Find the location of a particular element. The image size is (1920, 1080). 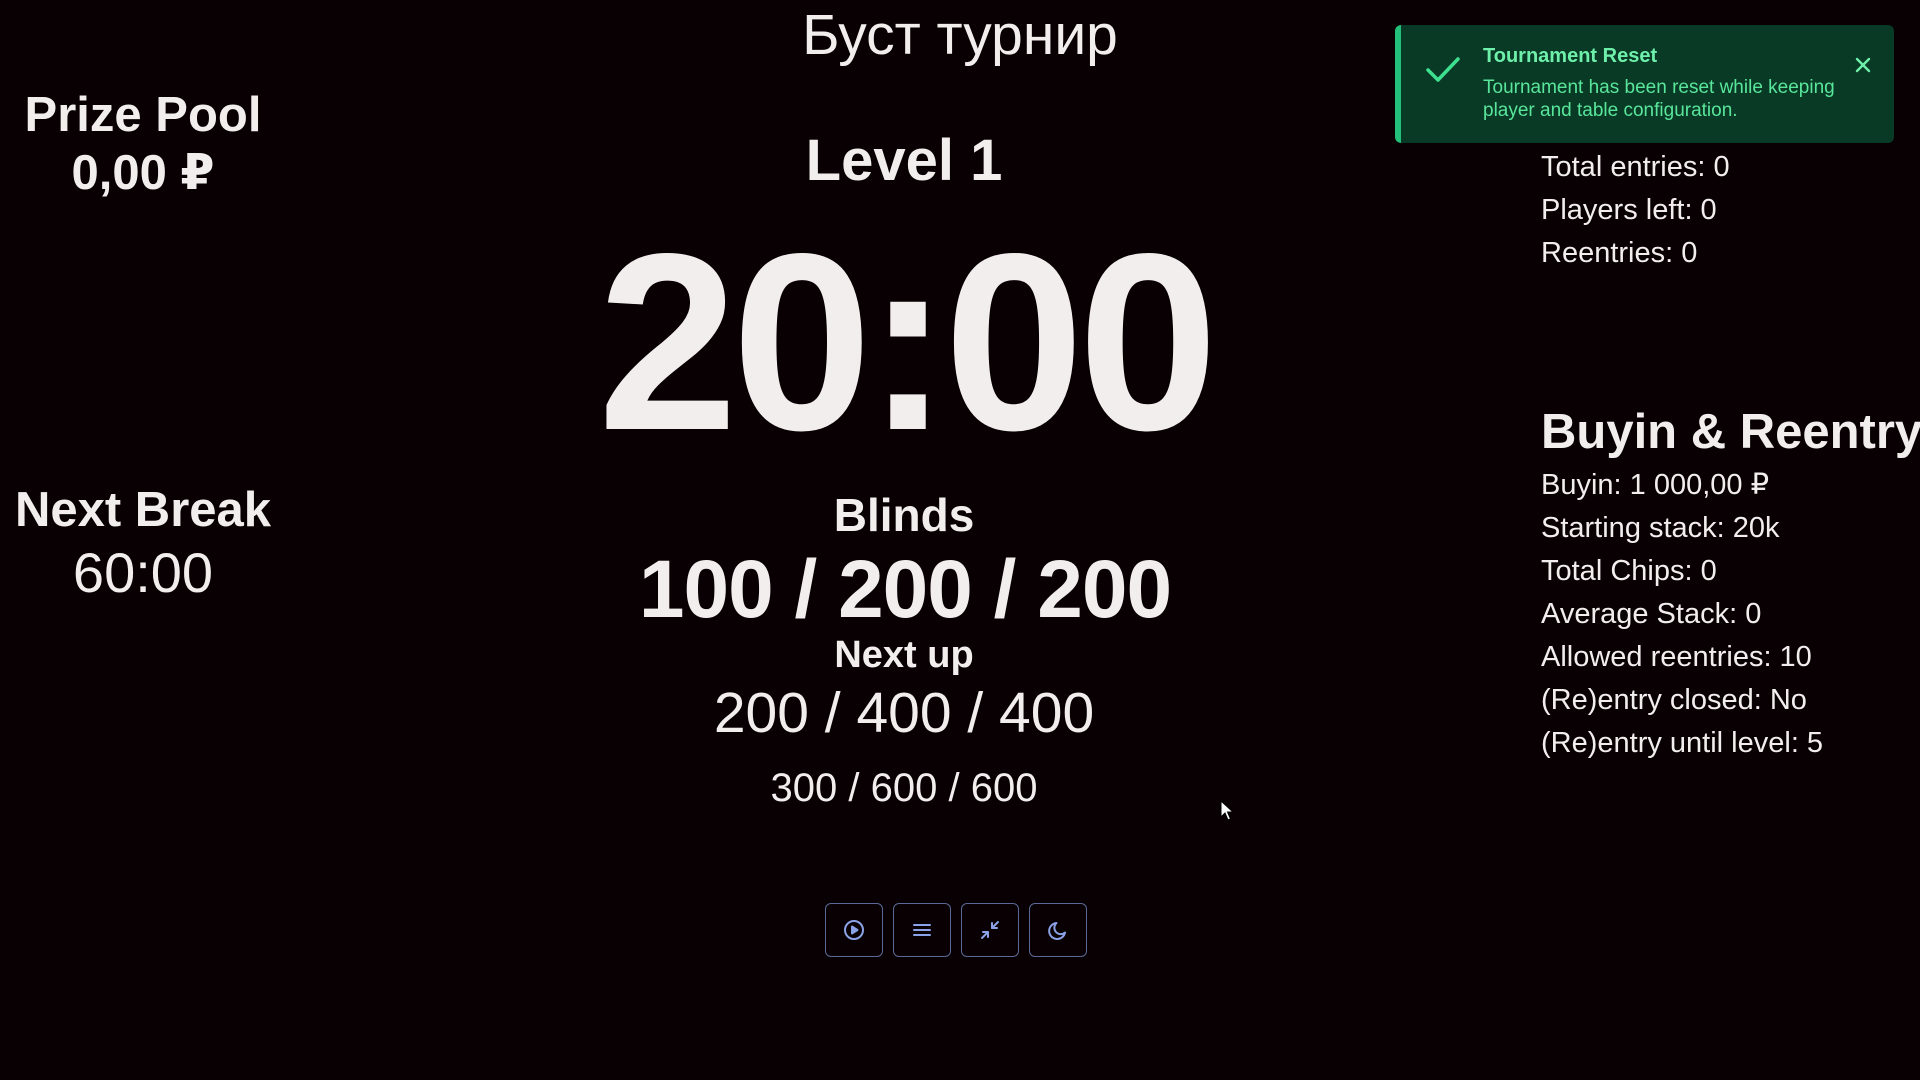

buyin-title: Buyin & Reentry is located at coordinates (1730, 432).